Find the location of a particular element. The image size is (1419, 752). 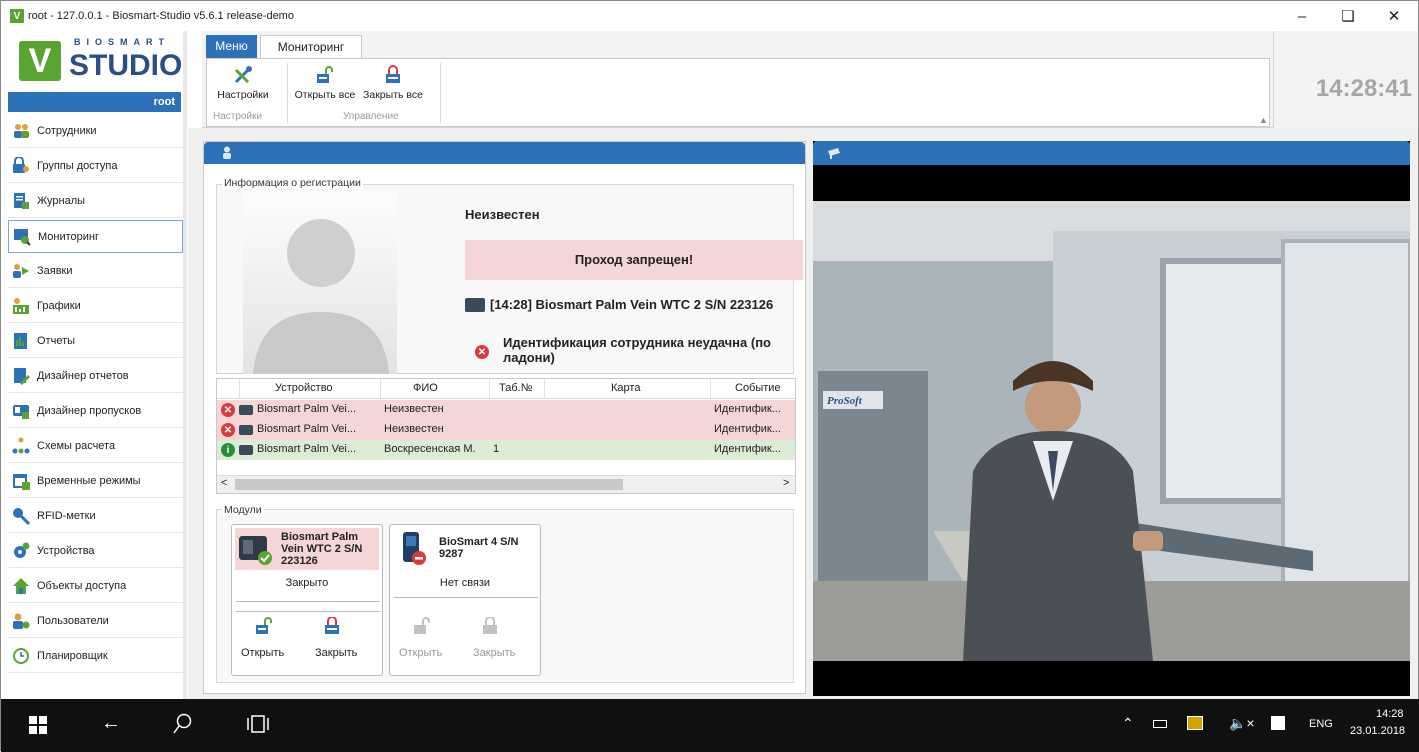

tab-monitoring: Мониторинг is located at coordinates (311, 47).